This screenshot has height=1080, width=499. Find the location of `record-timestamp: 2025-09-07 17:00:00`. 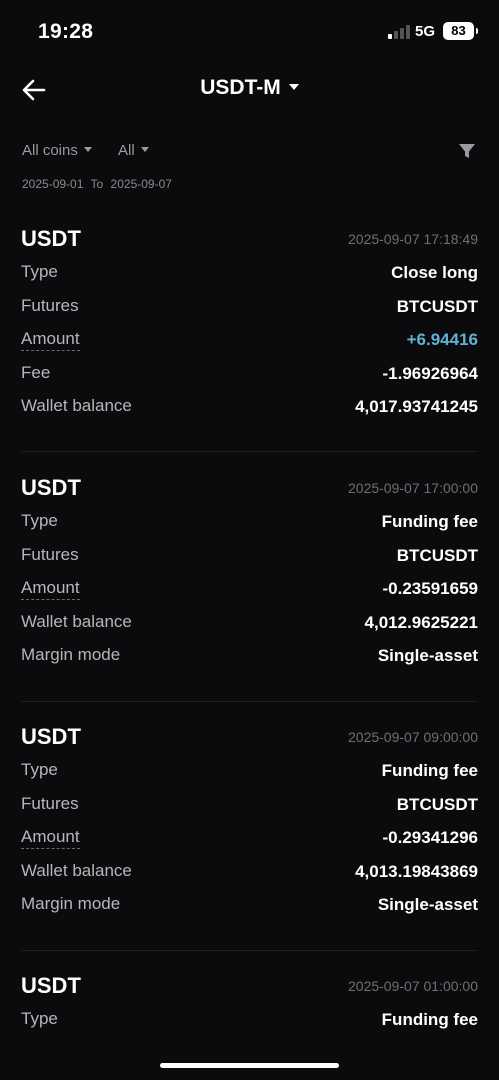

record-timestamp: 2025-09-07 17:00:00 is located at coordinates (413, 488).